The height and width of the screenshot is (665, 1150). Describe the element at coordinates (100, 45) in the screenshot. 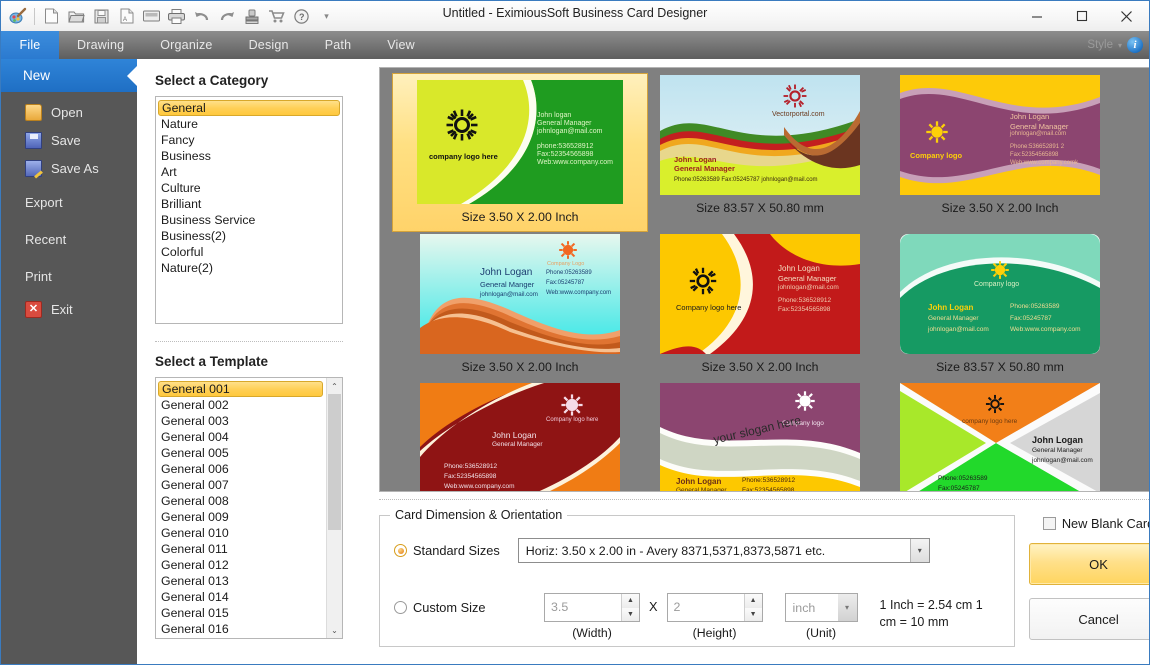

I see `tab-drawing: Drawing` at that location.